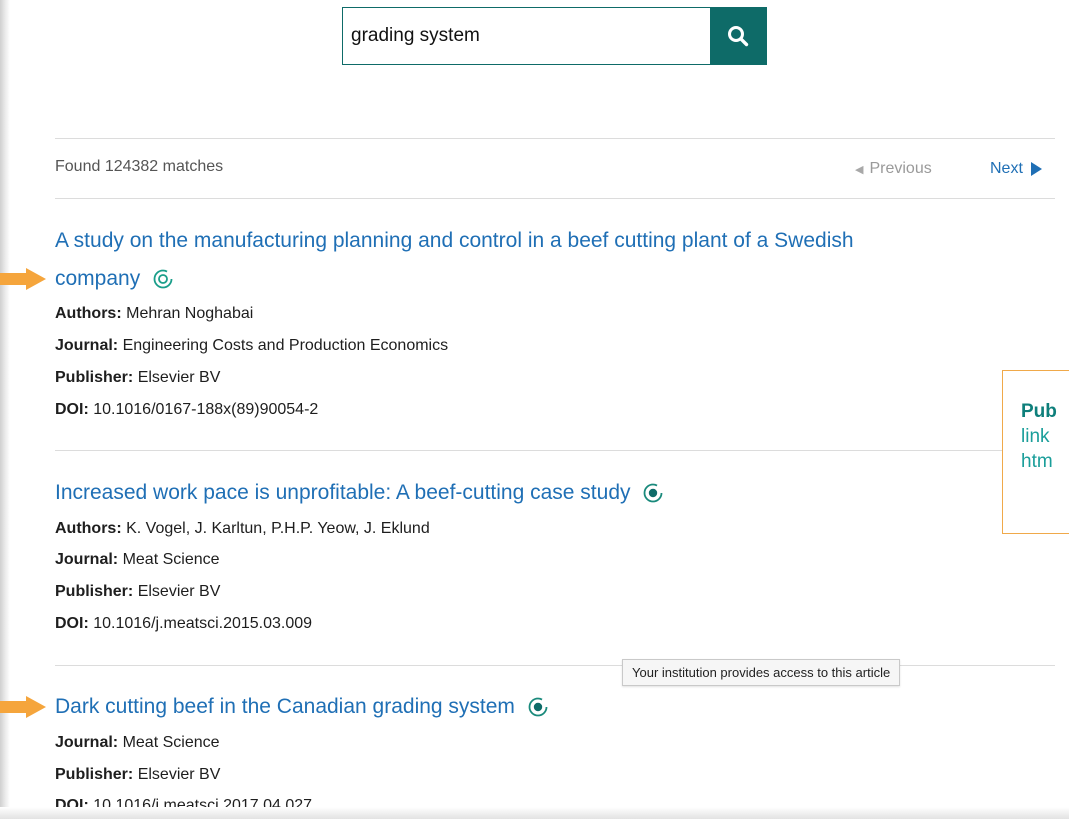 The height and width of the screenshot is (819, 1069). What do you see at coordinates (859, 169) in the screenshot?
I see `triangle-left-icon: ◀` at bounding box center [859, 169].